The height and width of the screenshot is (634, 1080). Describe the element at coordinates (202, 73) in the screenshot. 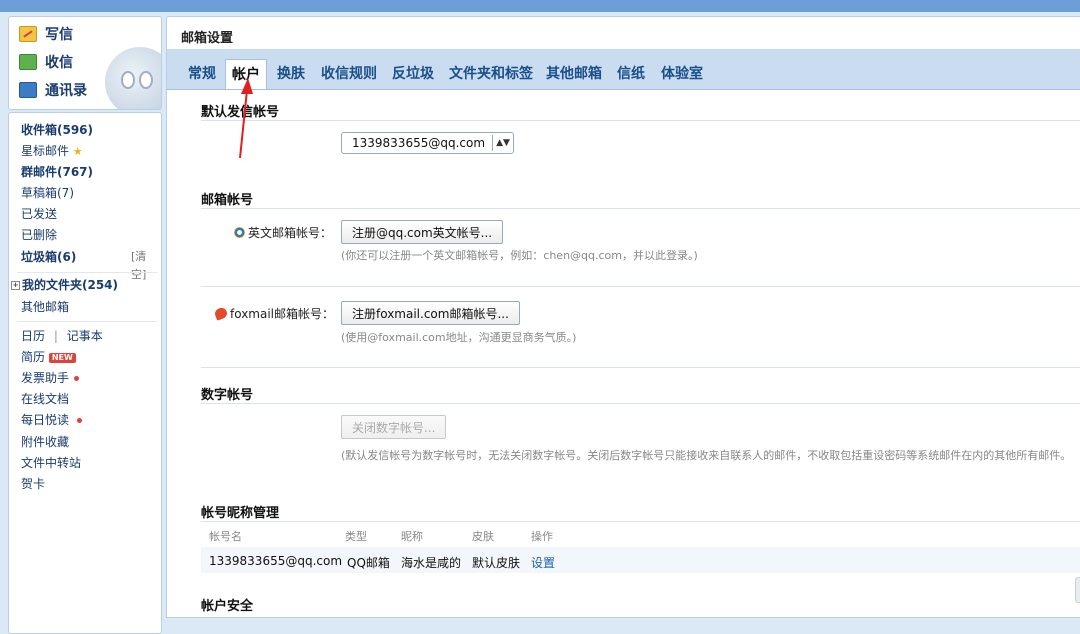

I see `tab-general: 常规` at that location.